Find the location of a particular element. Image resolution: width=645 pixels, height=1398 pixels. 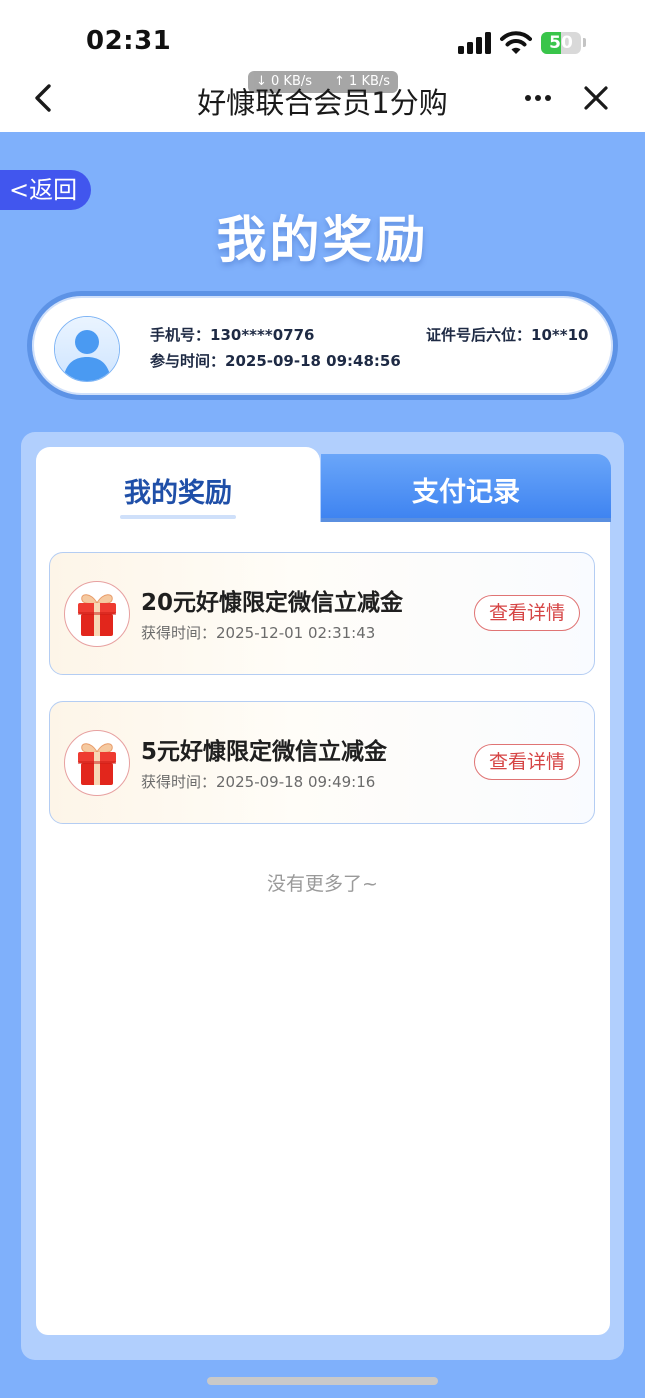

reward-time: 获得时间：2025-09-18 09:49:16 is located at coordinates (258, 781).